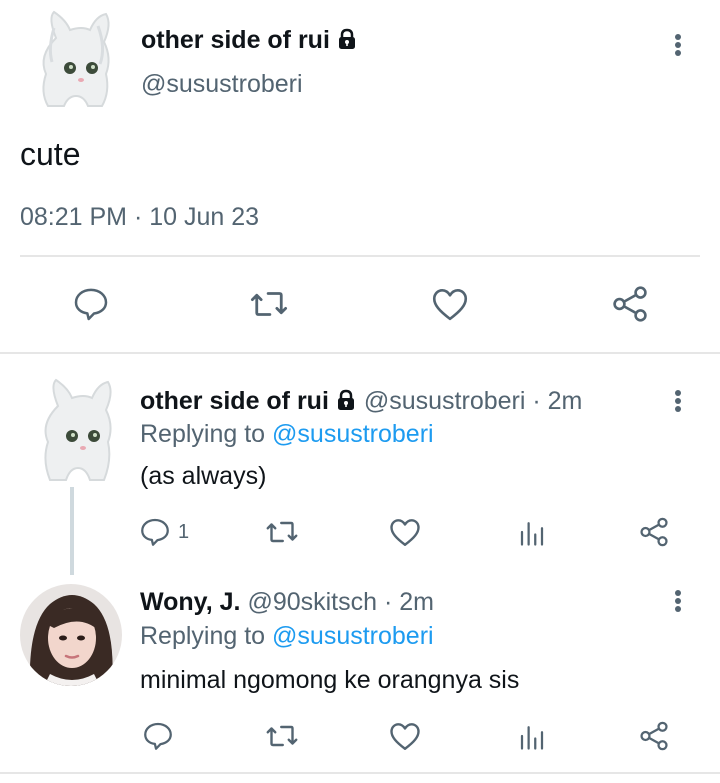 The image size is (720, 783). I want to click on author-name: other side of rui, so click(235, 40).